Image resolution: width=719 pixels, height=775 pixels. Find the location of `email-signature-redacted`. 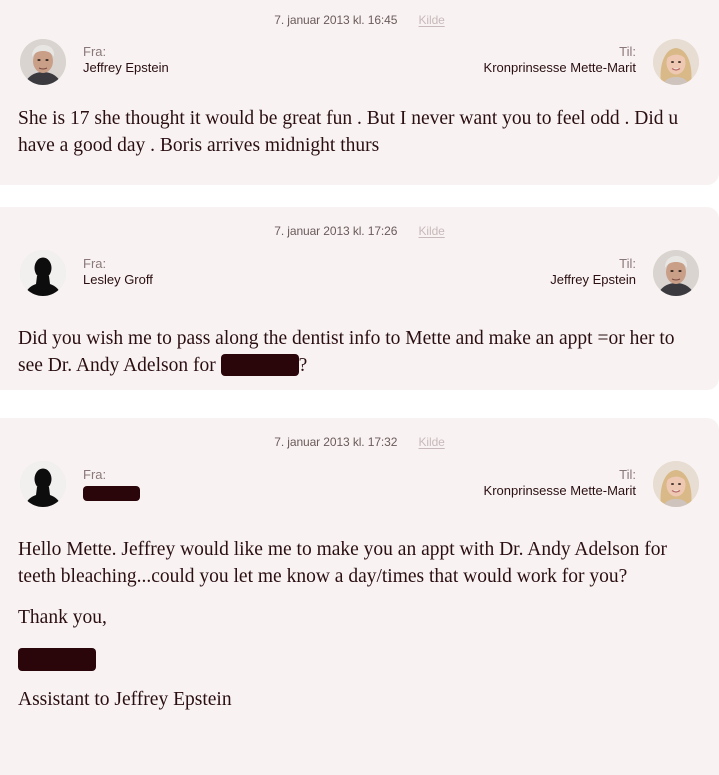

email-signature-redacted is located at coordinates (360, 658).